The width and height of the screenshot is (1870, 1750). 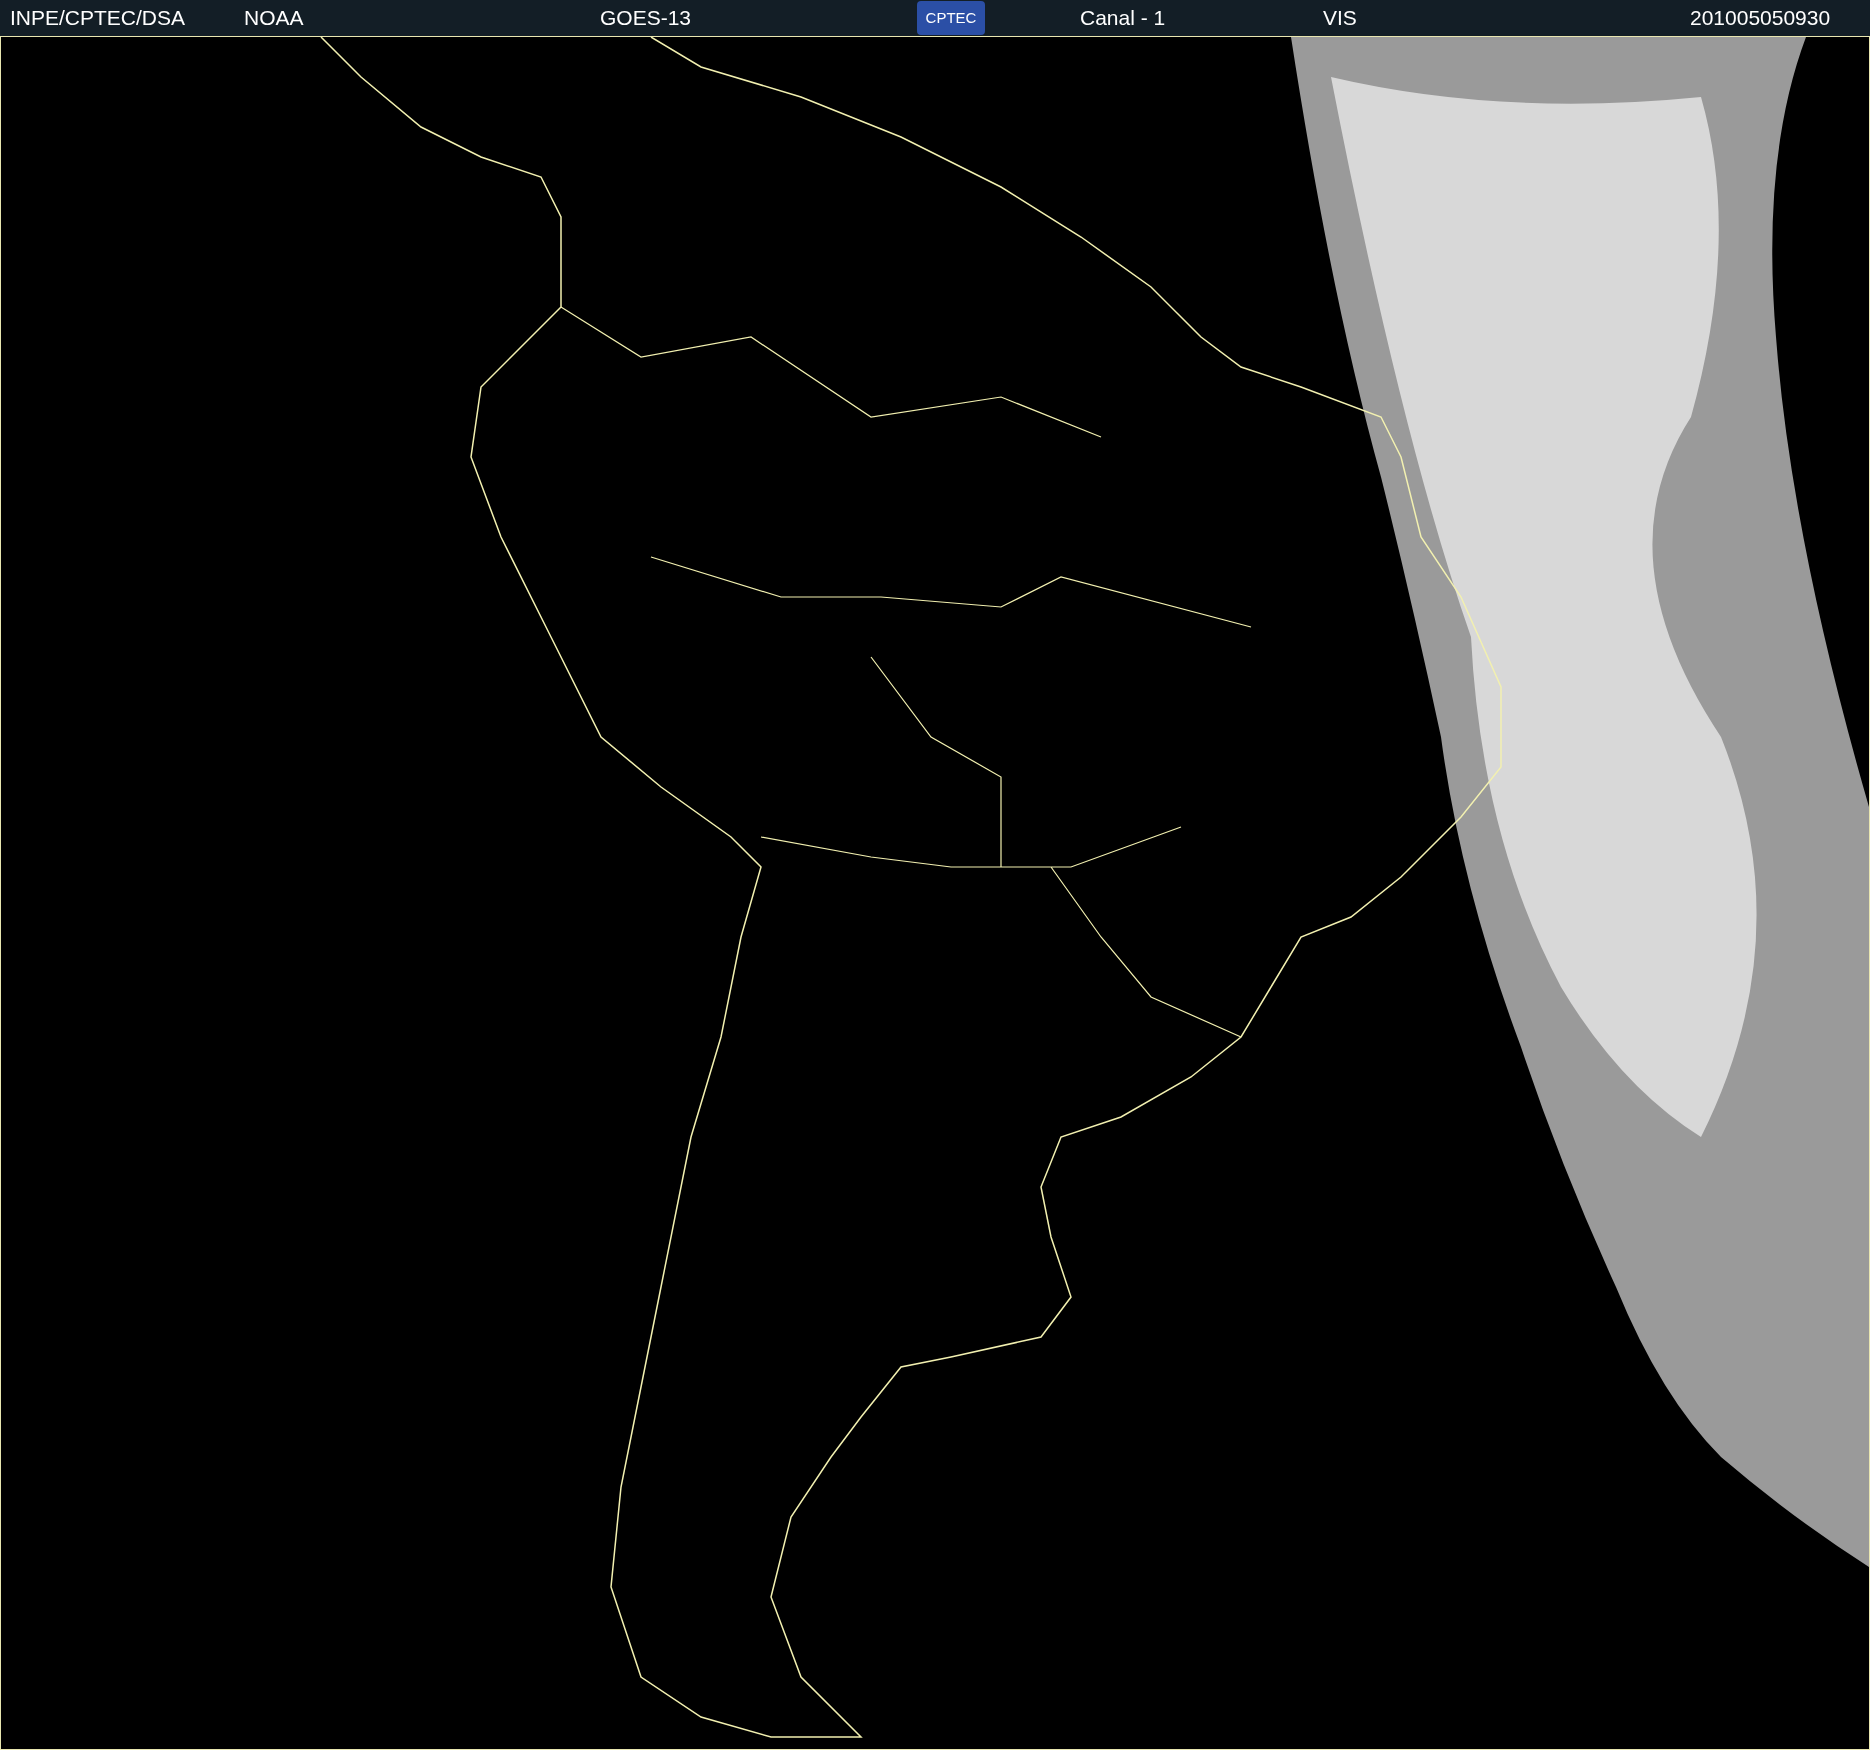 What do you see at coordinates (951, 18) in the screenshot?
I see `logo: CPTEC` at bounding box center [951, 18].